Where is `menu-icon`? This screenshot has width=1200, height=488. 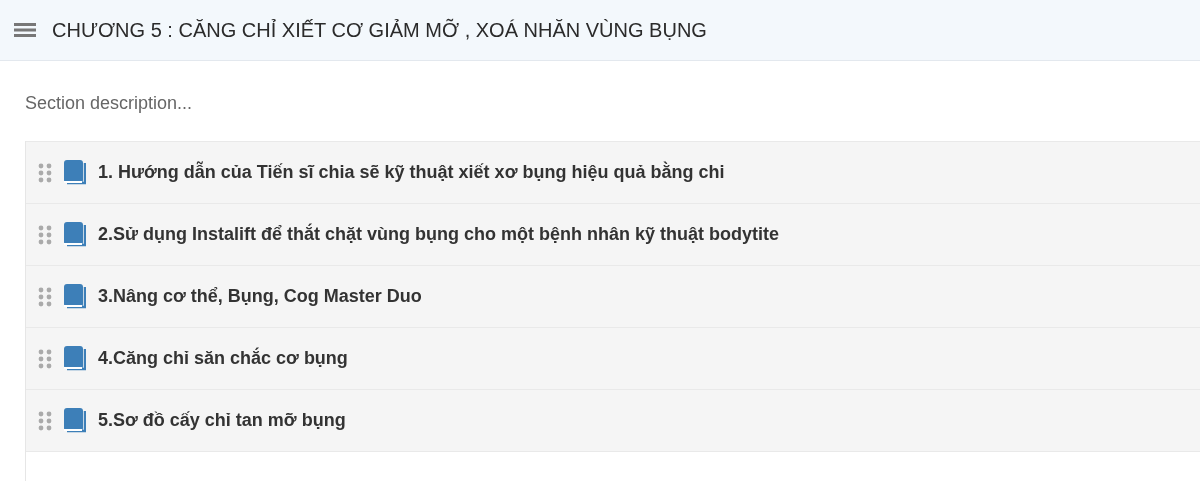 menu-icon is located at coordinates (25, 30).